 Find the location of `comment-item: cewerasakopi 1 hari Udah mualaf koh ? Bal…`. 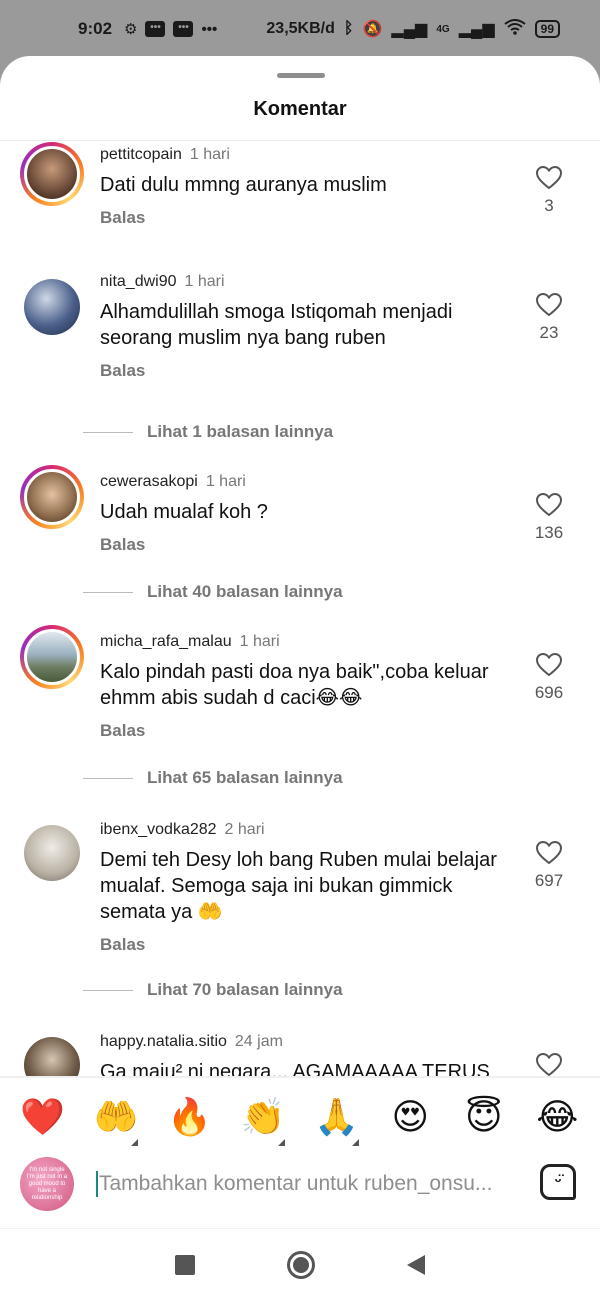

comment-item: cewerasakopi 1 hari Udah mualaf koh ? Bal… is located at coordinates (300, 512).